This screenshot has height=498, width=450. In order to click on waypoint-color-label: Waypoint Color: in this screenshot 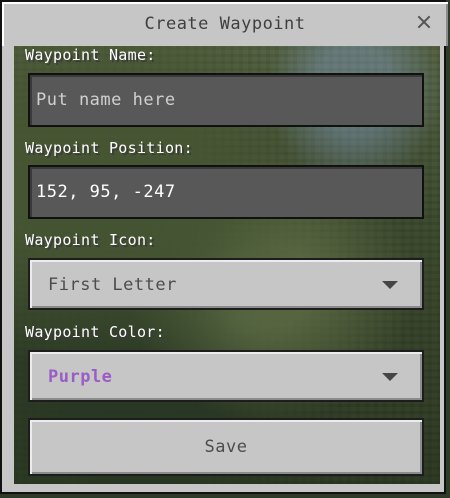, I will do `click(95, 332)`.